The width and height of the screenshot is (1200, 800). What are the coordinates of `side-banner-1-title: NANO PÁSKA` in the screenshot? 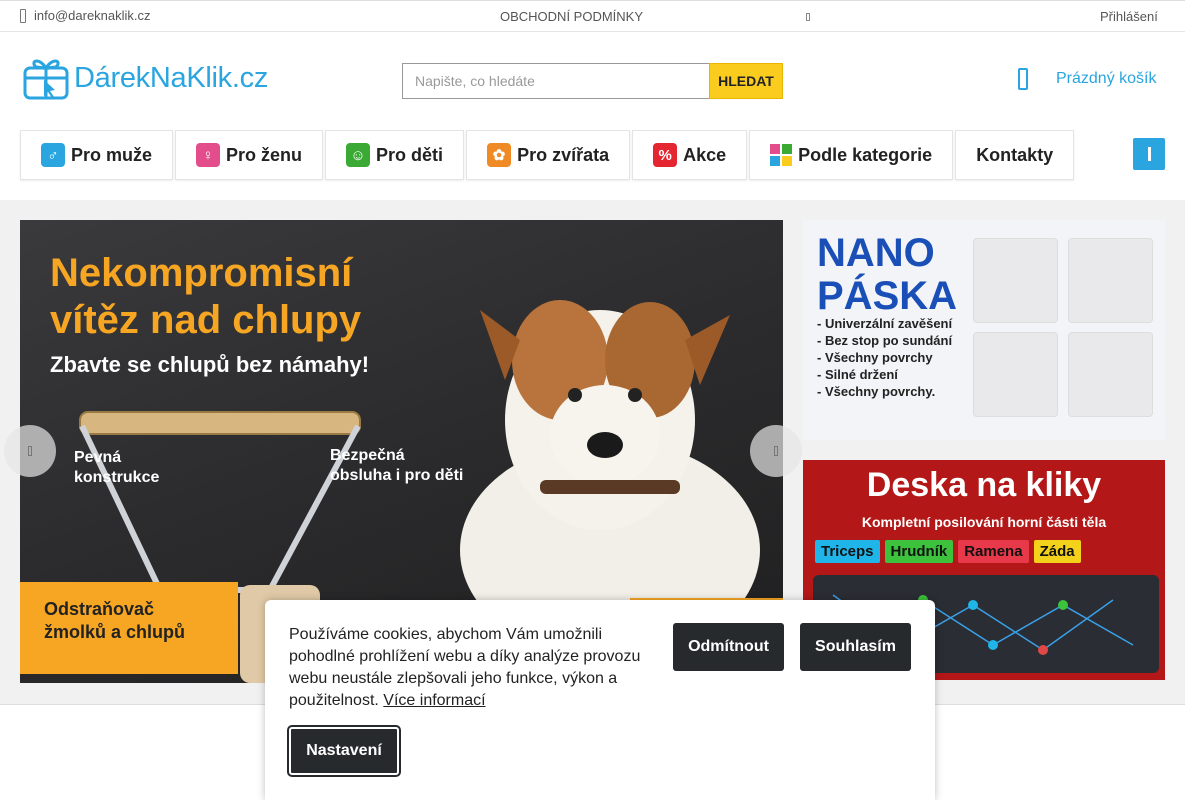 It's located at (887, 275).